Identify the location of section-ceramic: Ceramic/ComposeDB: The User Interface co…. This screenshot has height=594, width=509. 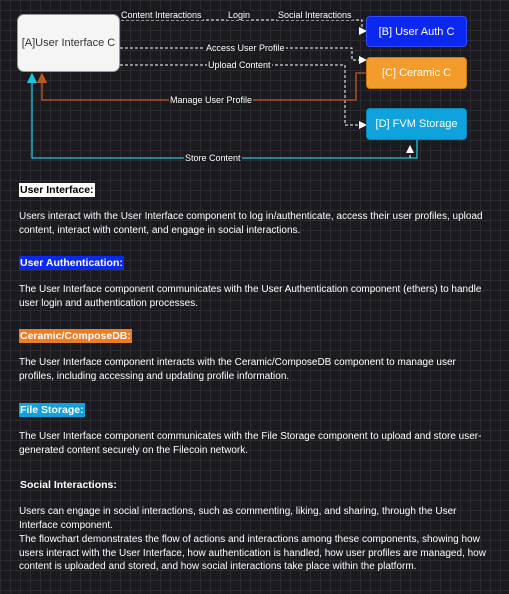
(255, 354).